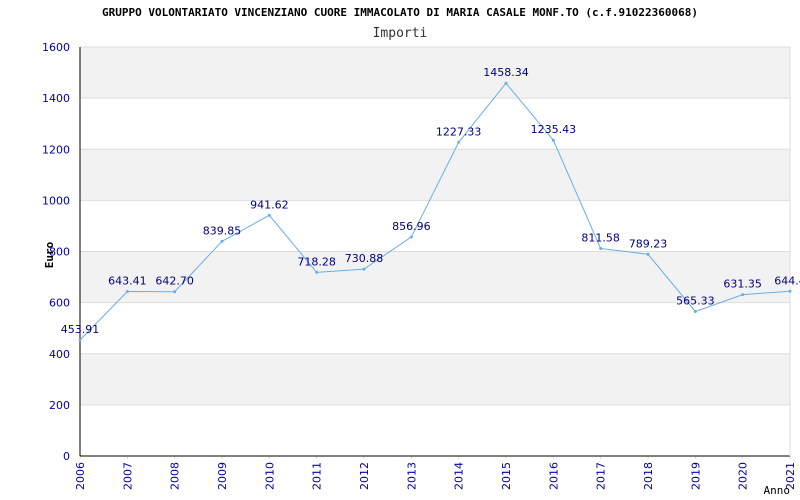 Image resolution: width=800 pixels, height=500 pixels. Describe the element at coordinates (56, 47) in the screenshot. I see `y-tick-label: 1600` at that location.